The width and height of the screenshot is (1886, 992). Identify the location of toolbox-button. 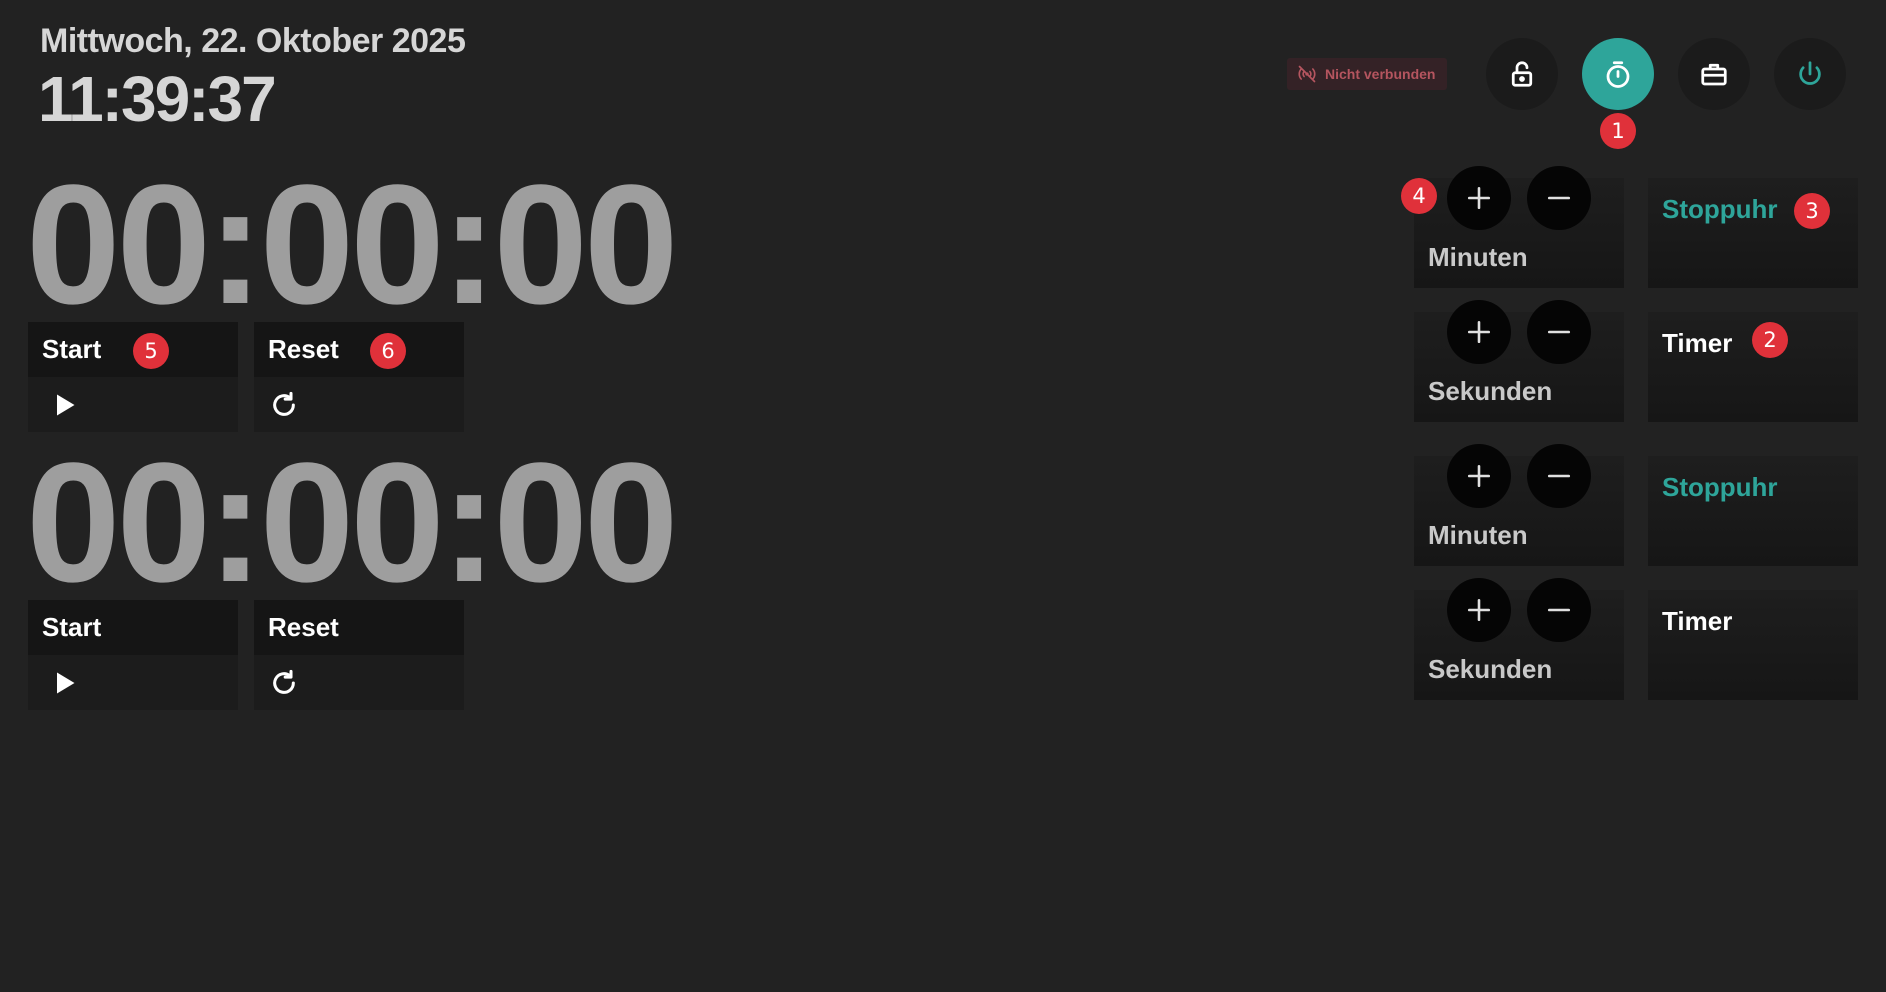
(1714, 74).